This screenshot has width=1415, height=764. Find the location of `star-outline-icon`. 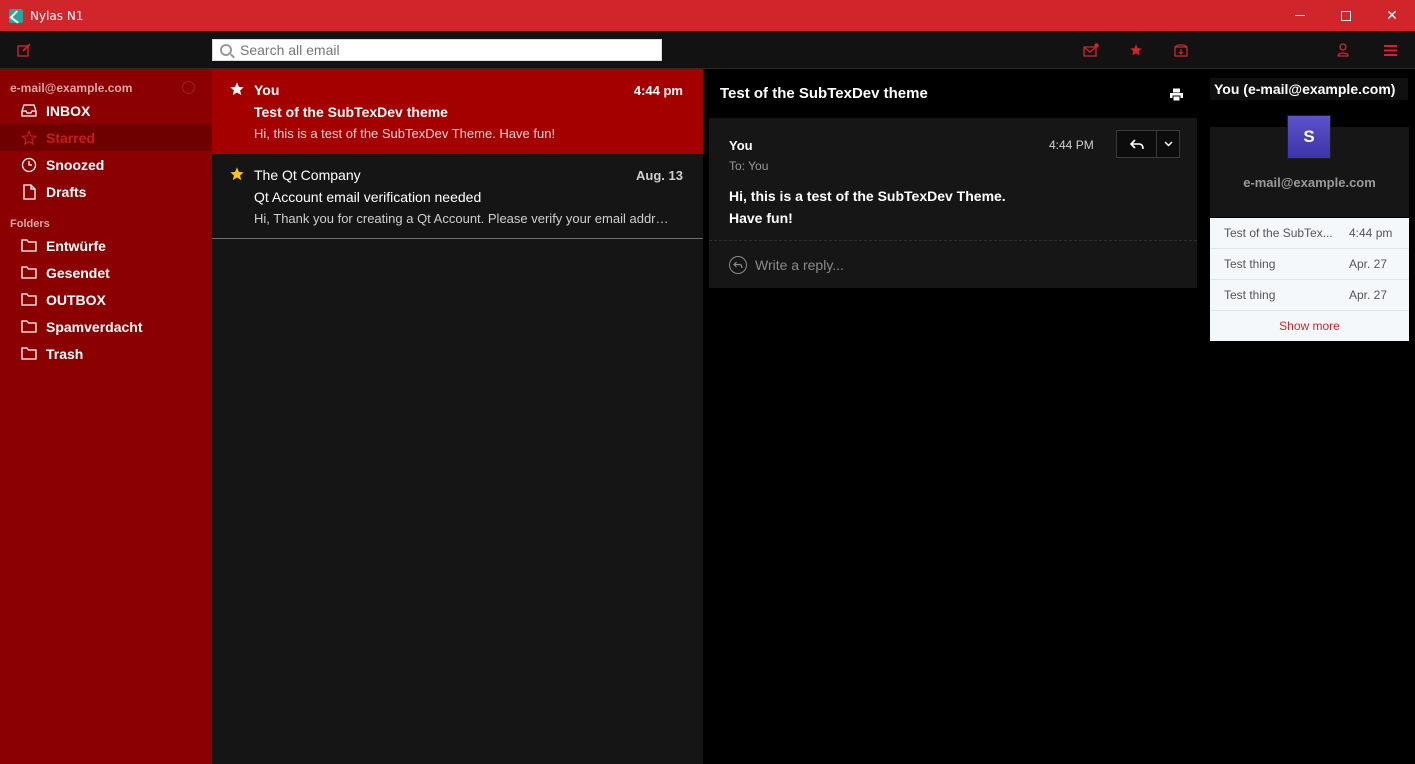

star-outline-icon is located at coordinates (29, 138).